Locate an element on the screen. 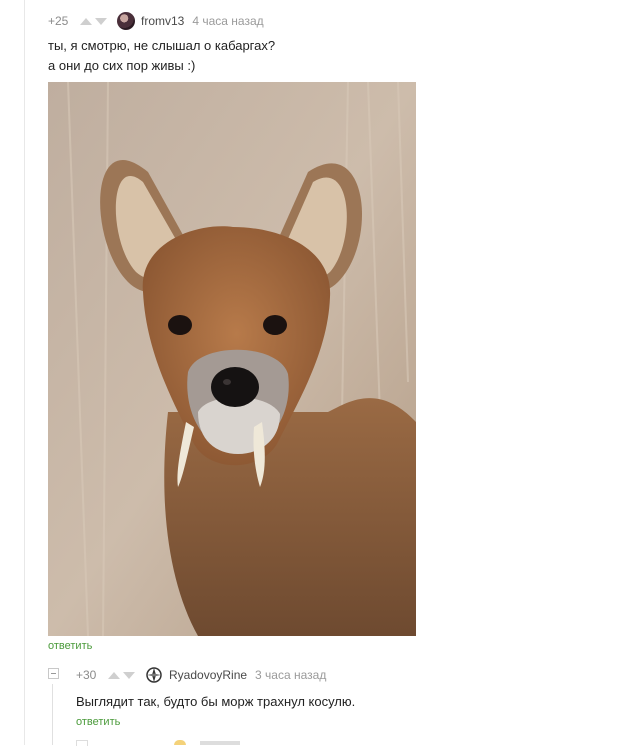  comment-header: +25 fromv13 4 часа назад is located at coordinates (338, 21).